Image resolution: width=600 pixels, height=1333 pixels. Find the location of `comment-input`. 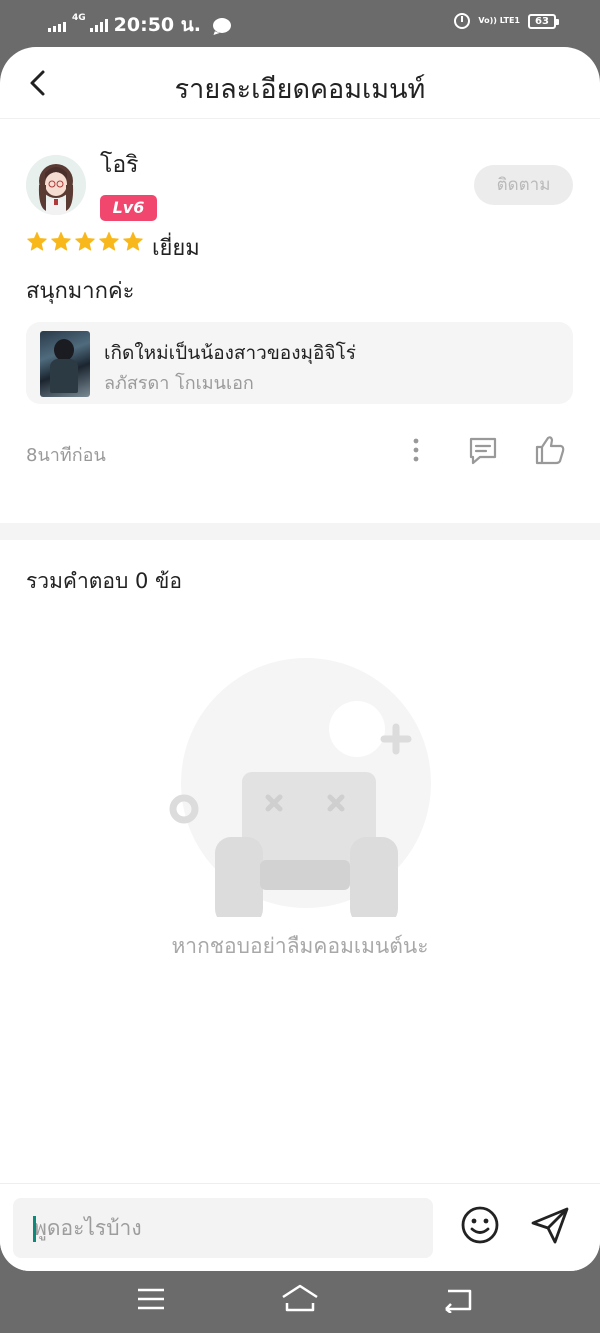

comment-input is located at coordinates (223, 1228).